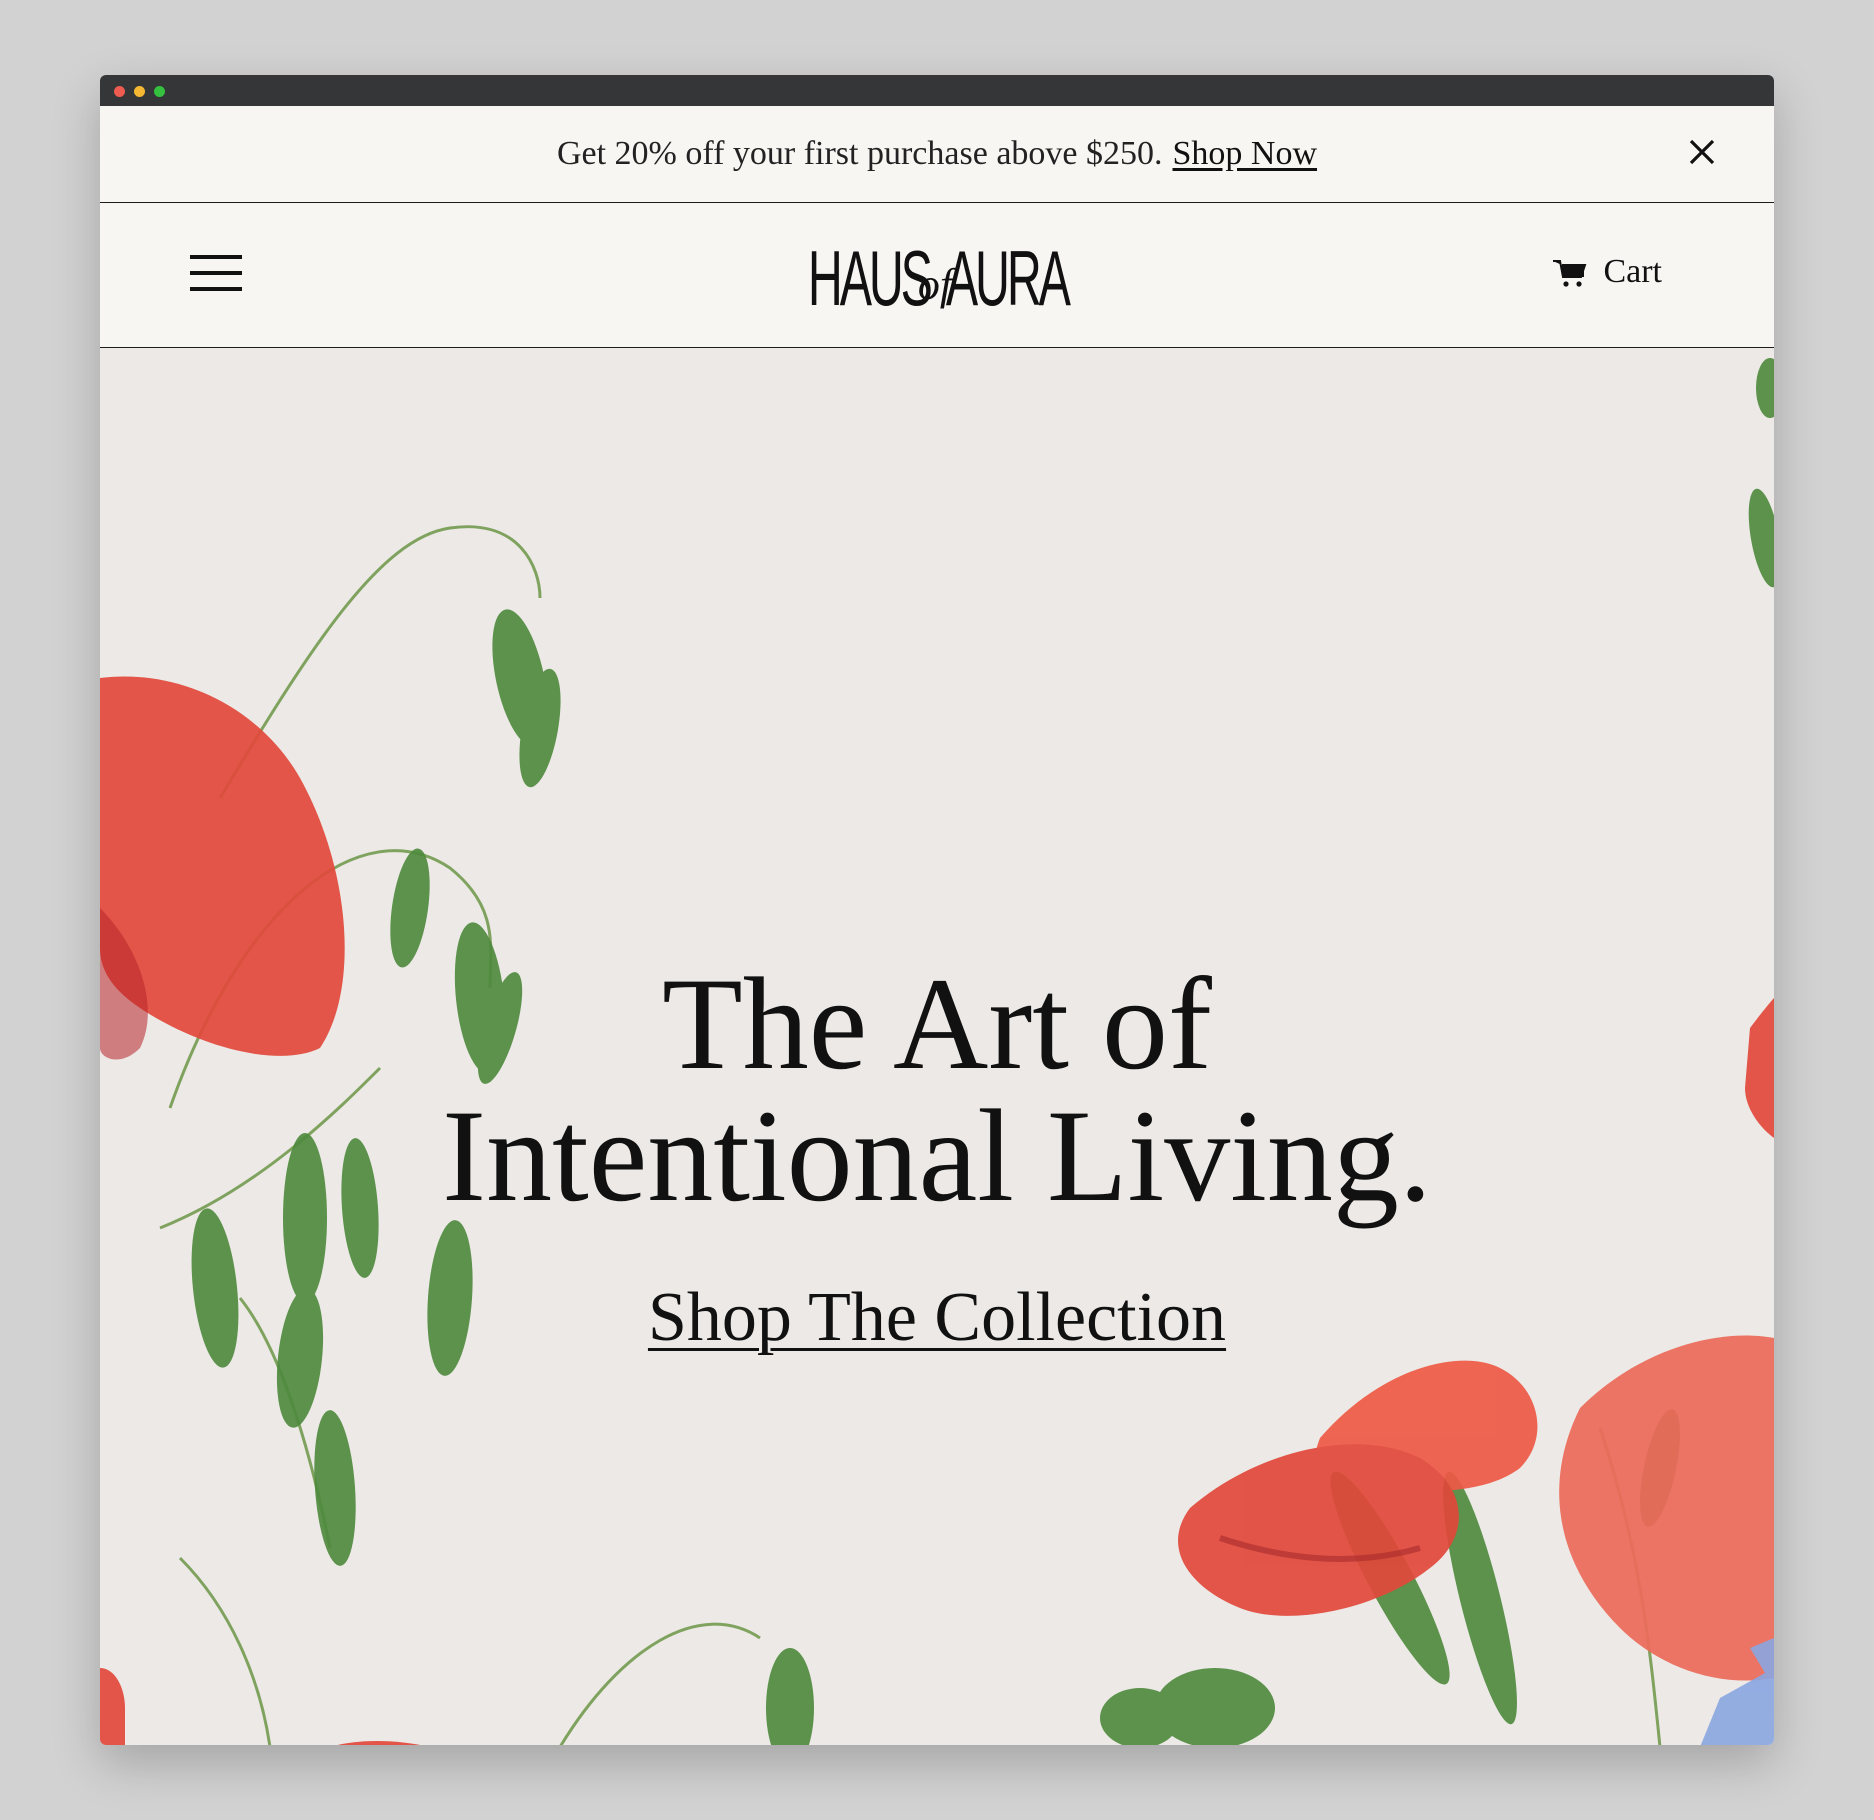  I want to click on hero-cta: Shop The Collection, so click(937, 1318).